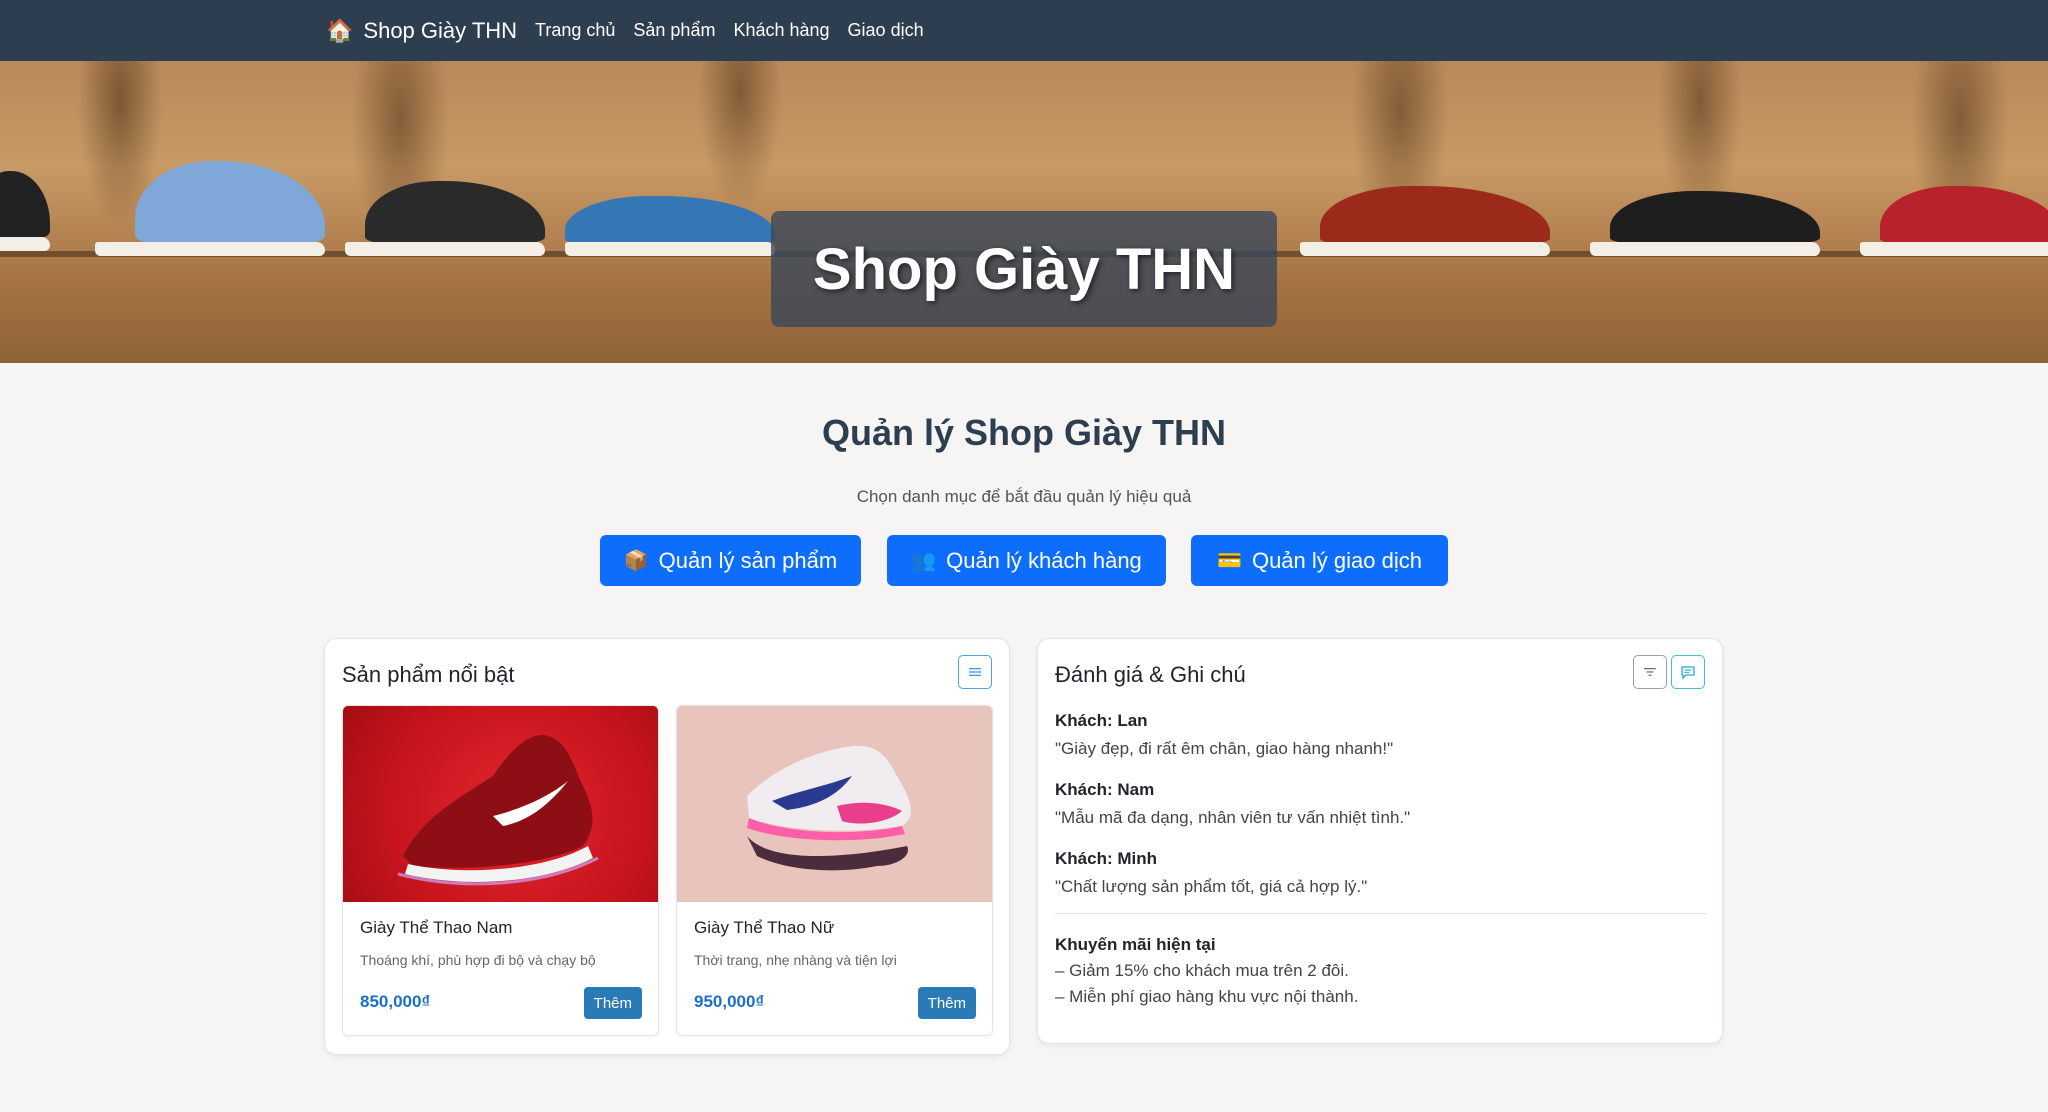  I want to click on manage-products-button: 📦 Quản lý sản phẩm, so click(730, 560).